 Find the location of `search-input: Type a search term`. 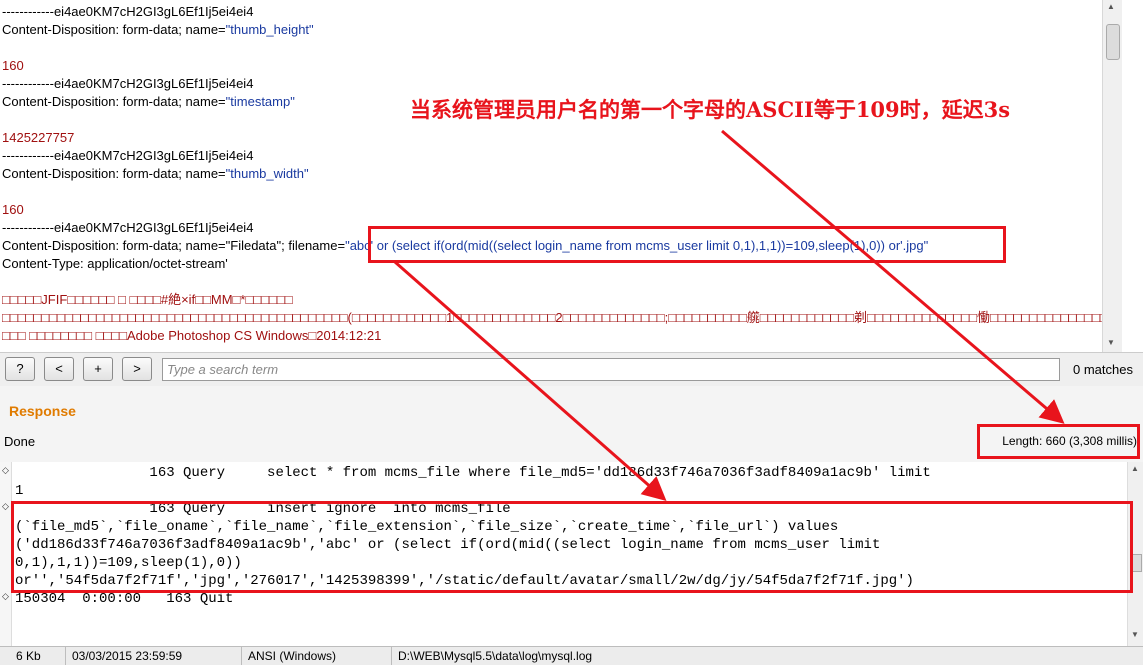

search-input: Type a search term is located at coordinates (611, 369).